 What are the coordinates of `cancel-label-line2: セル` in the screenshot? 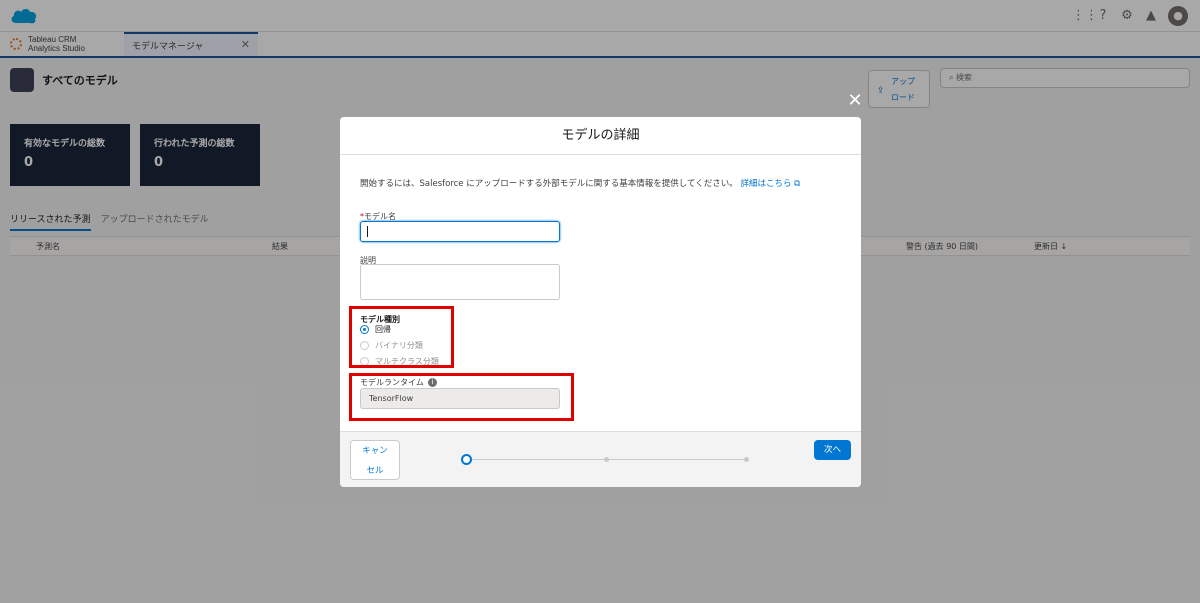 It's located at (375, 471).